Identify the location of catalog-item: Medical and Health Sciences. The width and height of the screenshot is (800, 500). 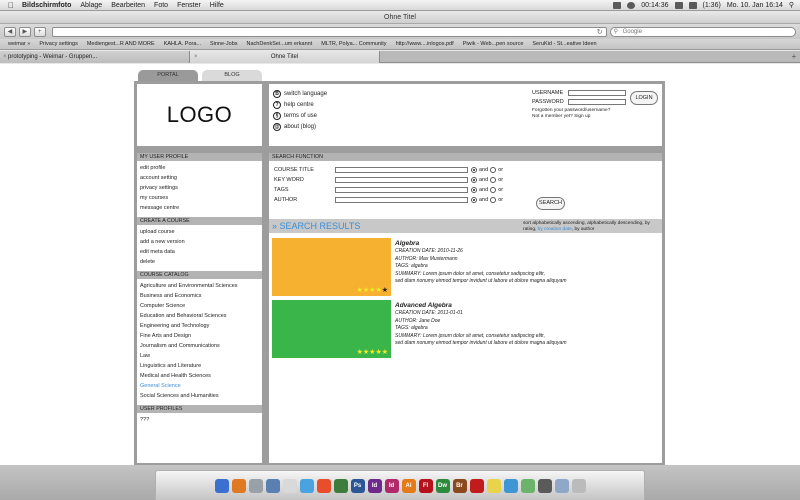
(199, 376).